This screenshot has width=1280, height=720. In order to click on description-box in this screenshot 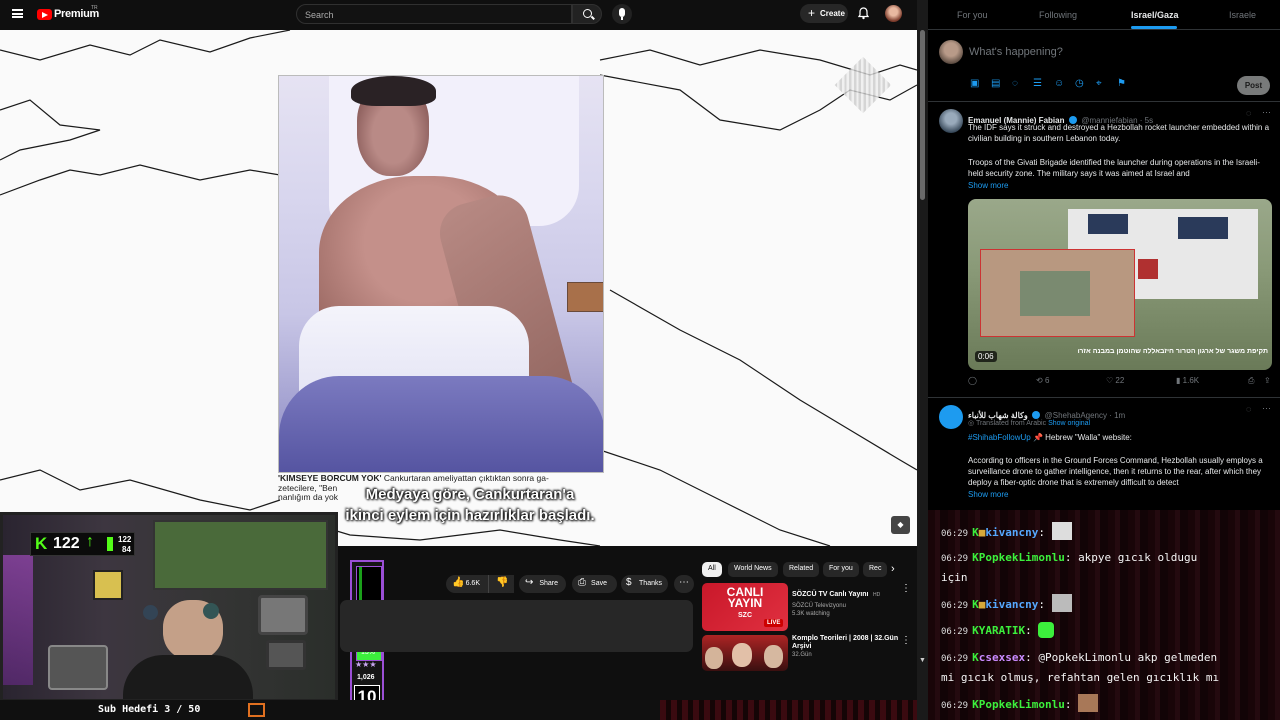, I will do `click(516, 626)`.